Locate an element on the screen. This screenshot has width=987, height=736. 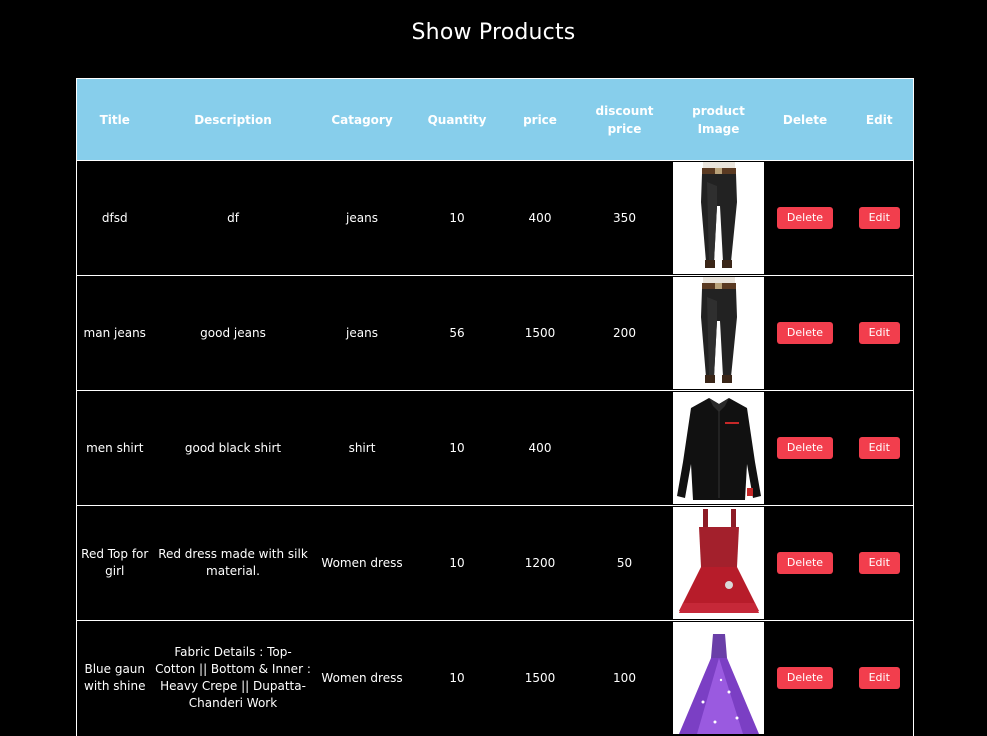
cell-description: good jeans is located at coordinates (233, 332).